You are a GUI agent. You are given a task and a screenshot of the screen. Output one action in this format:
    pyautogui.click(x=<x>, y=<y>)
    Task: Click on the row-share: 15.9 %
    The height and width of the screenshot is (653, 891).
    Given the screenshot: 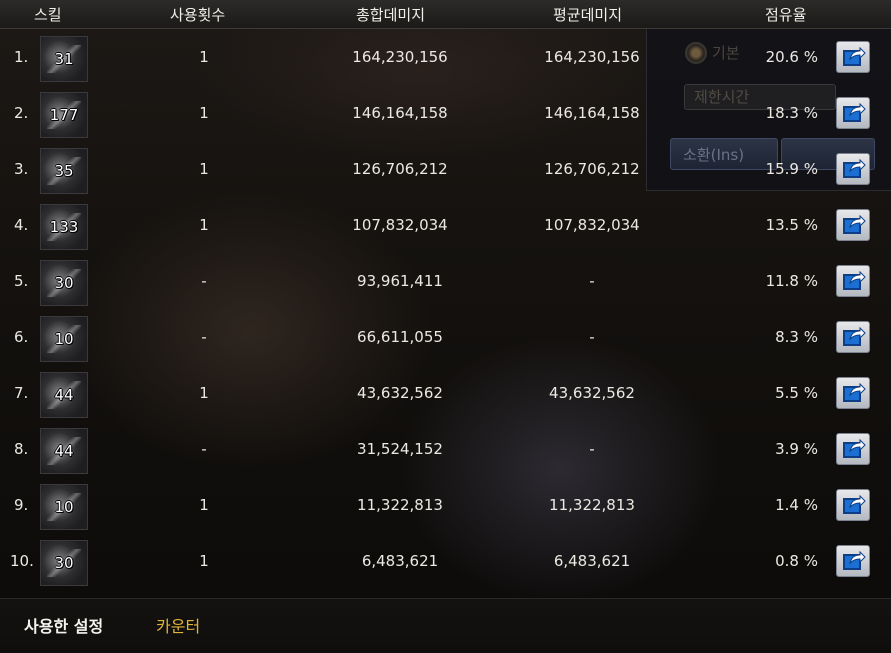 What is the action you would take?
    pyautogui.click(x=791, y=169)
    